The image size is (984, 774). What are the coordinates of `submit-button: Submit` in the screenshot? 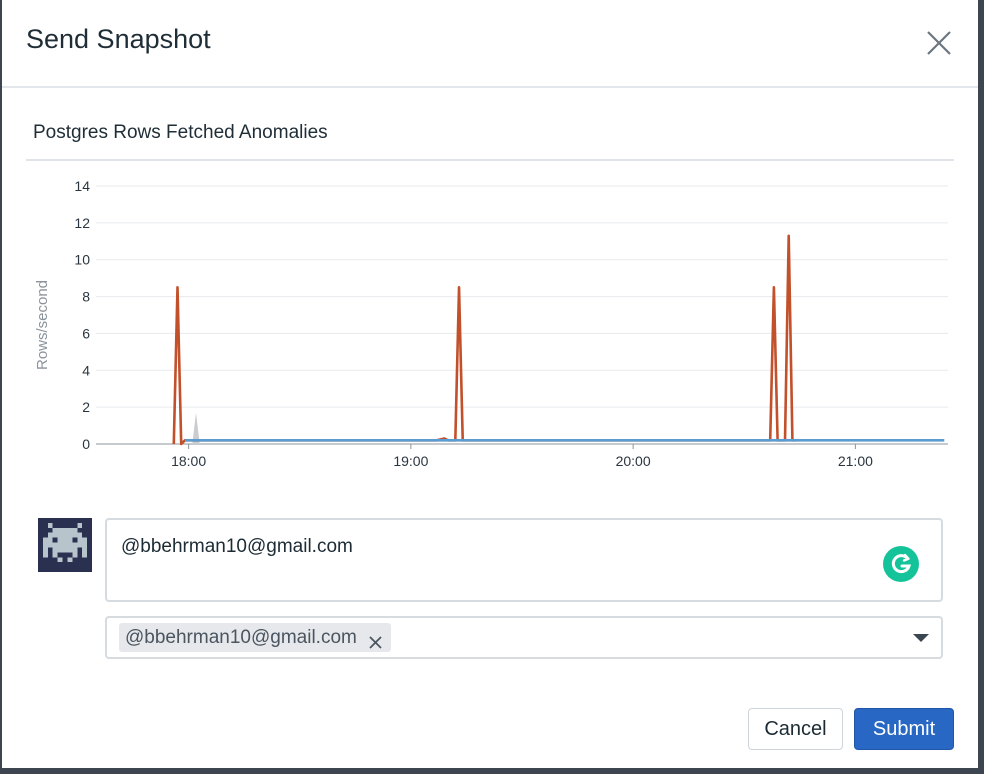 It's located at (904, 729).